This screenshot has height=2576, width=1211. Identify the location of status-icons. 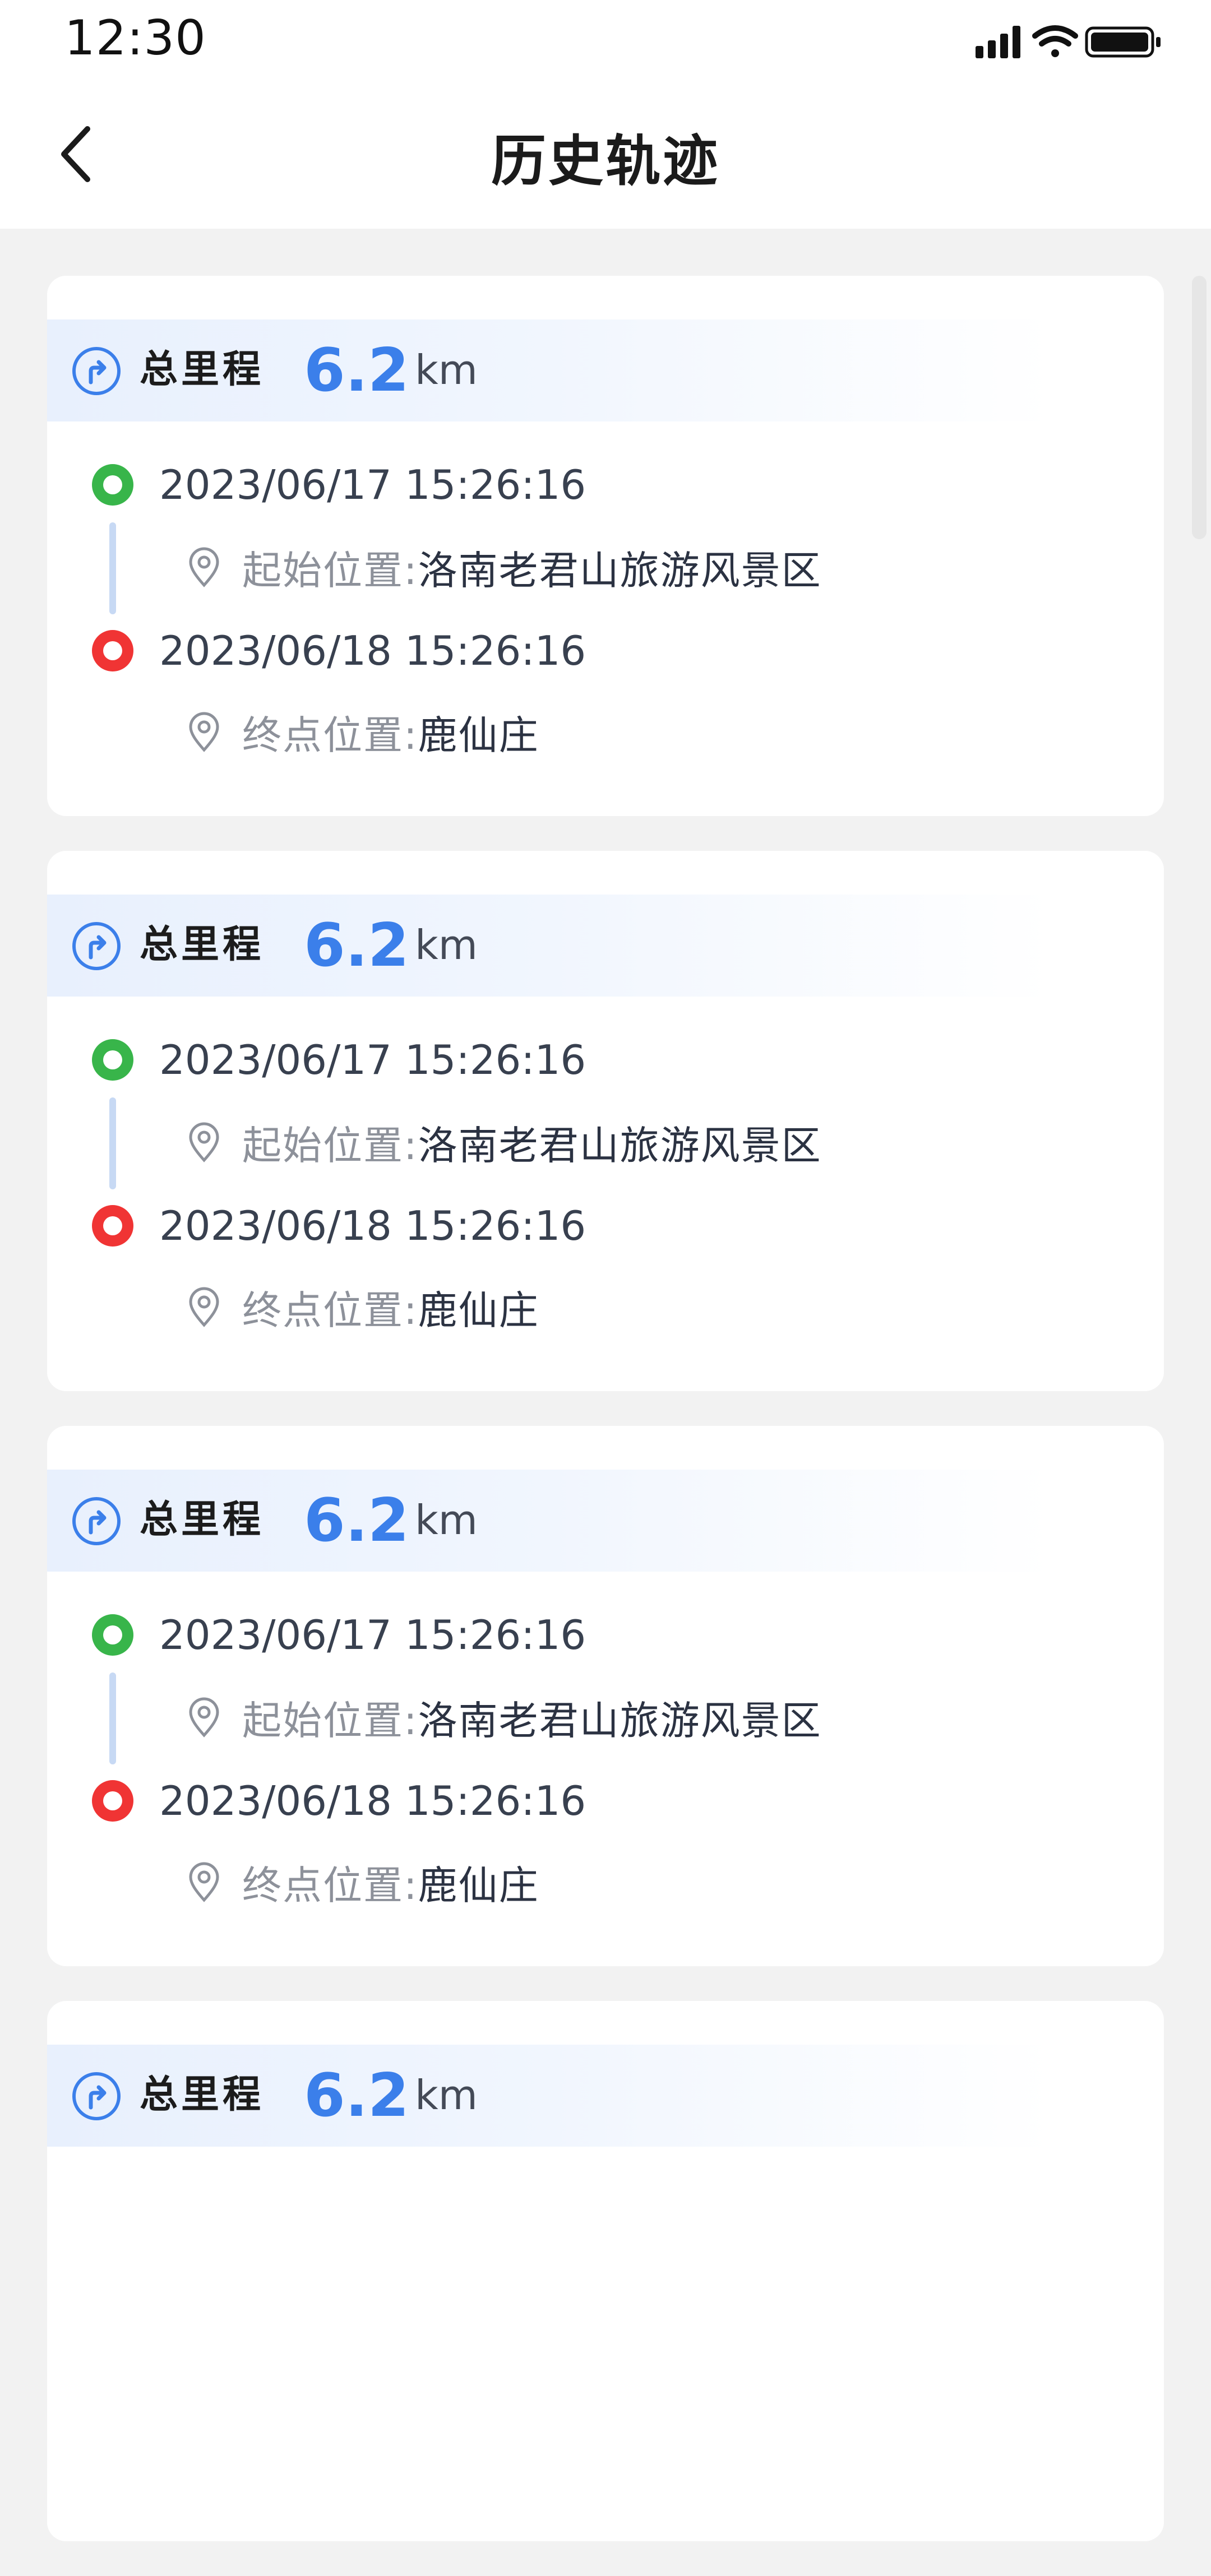
(1068, 41).